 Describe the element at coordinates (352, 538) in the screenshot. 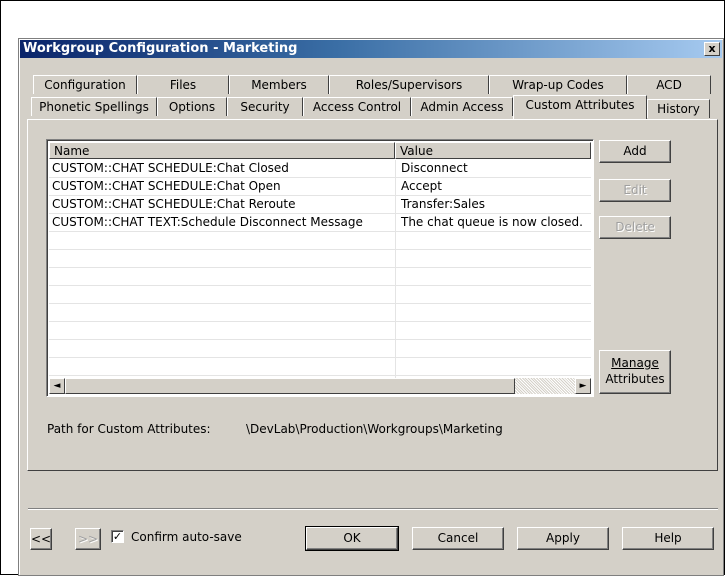

I see `ok-button: OK` at that location.